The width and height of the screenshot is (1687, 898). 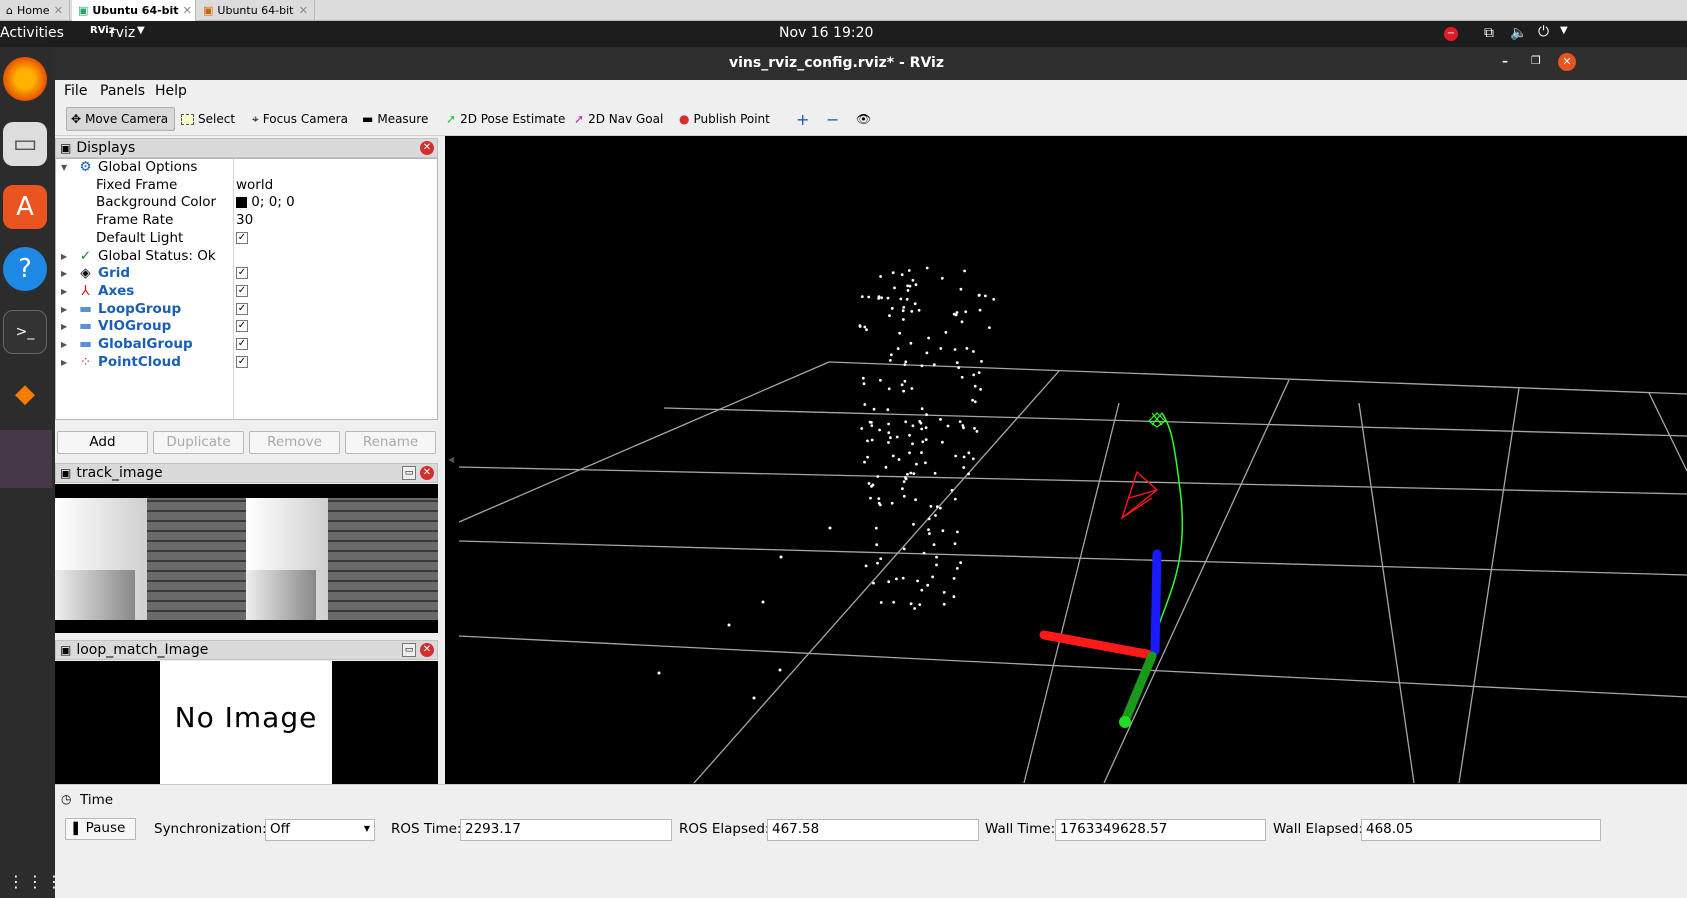 I want to click on nav-goal-button: ➚ 2D Nav Goal, so click(x=618, y=119).